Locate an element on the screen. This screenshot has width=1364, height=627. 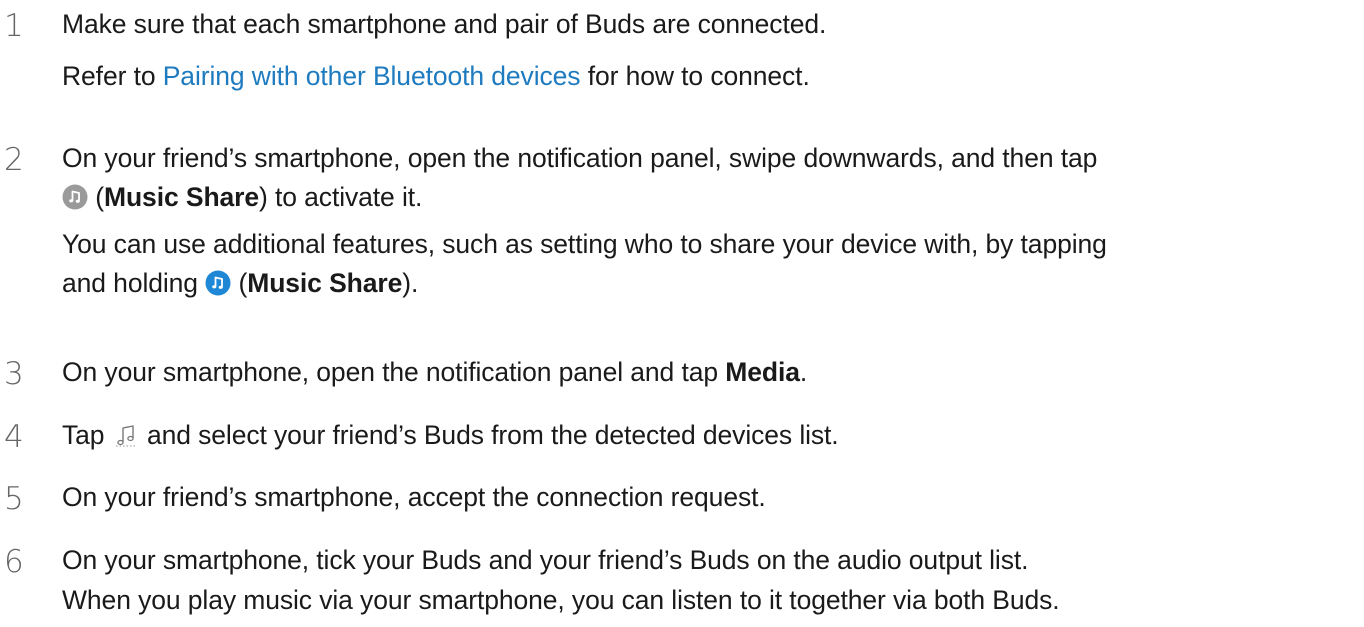
step-text-line2: (Music Share) to activate it. is located at coordinates (584, 196).